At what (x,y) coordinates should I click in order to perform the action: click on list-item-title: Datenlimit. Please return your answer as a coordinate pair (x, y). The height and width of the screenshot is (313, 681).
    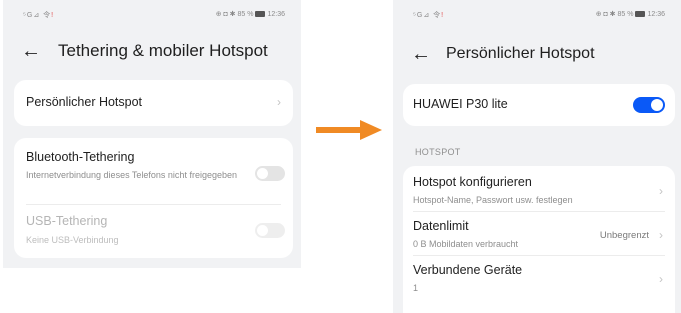
    Looking at the image, I should click on (441, 226).